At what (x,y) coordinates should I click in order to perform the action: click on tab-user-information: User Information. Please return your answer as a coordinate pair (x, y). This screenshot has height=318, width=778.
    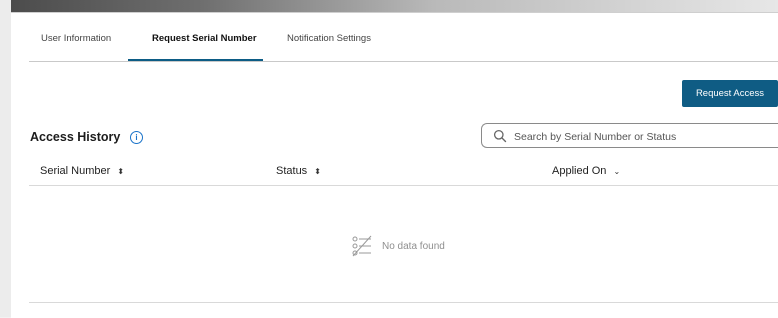
    Looking at the image, I should click on (76, 38).